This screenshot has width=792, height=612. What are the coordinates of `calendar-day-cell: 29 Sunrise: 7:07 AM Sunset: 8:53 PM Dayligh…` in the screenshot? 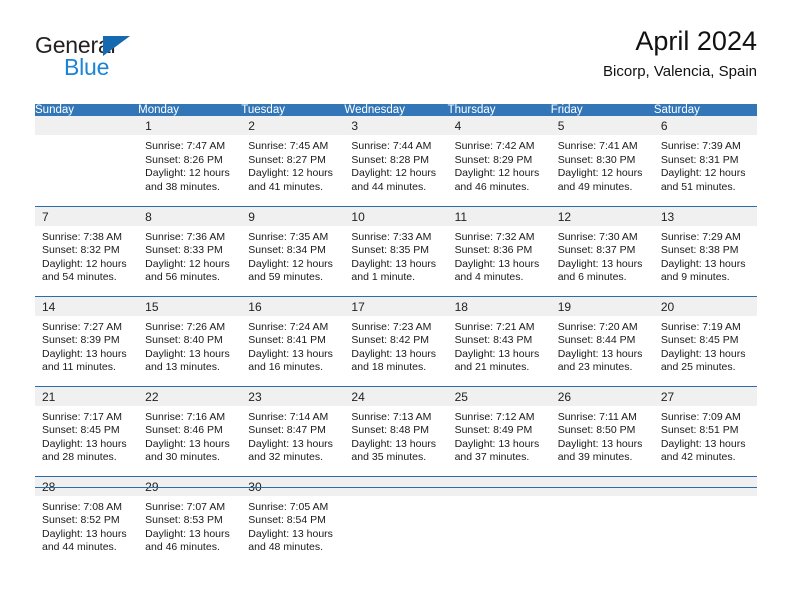 It's located at (190, 520).